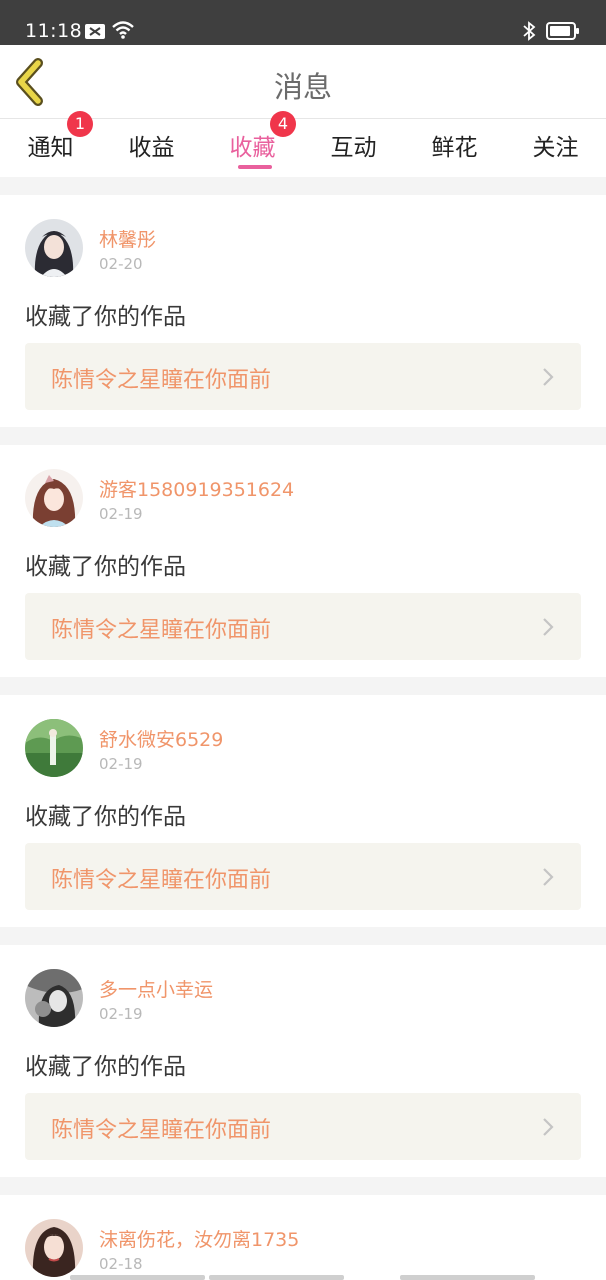 The width and height of the screenshot is (606, 1280). What do you see at coordinates (283, 124) in the screenshot?
I see `tab-badge: 4` at bounding box center [283, 124].